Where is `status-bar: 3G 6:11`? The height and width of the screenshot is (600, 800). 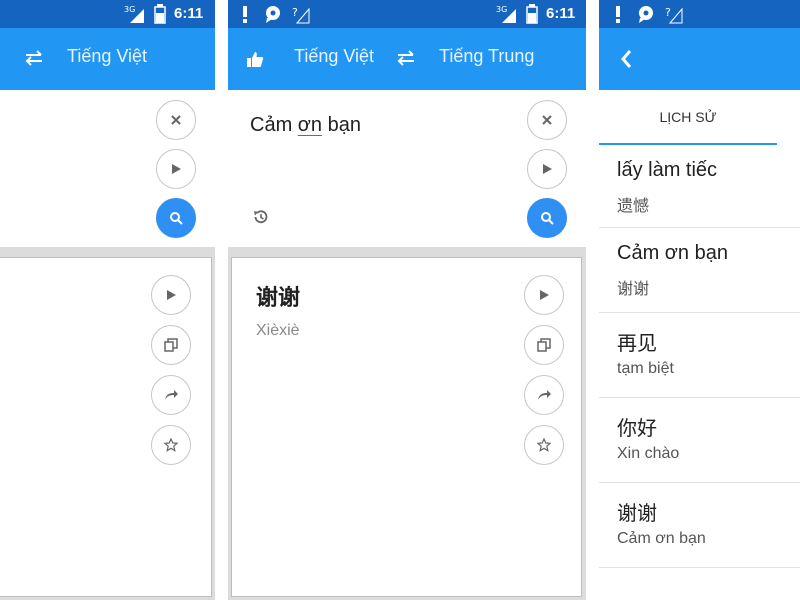 status-bar: 3G 6:11 is located at coordinates (107, 14).